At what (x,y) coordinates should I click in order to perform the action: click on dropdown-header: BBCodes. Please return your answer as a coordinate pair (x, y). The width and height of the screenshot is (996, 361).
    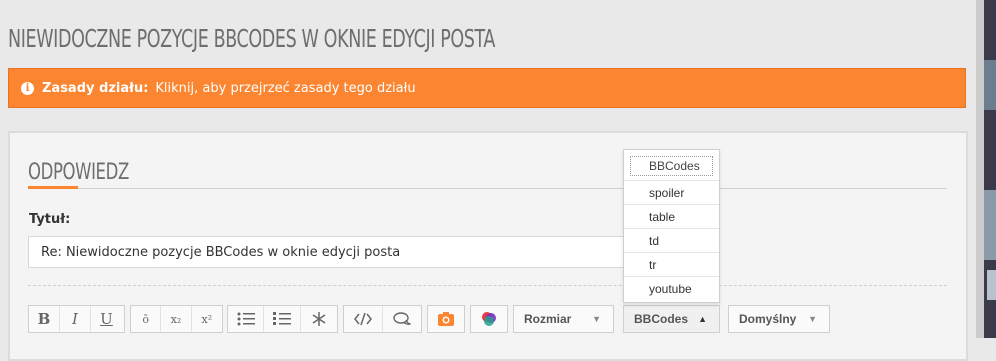
    Looking at the image, I should click on (671, 166).